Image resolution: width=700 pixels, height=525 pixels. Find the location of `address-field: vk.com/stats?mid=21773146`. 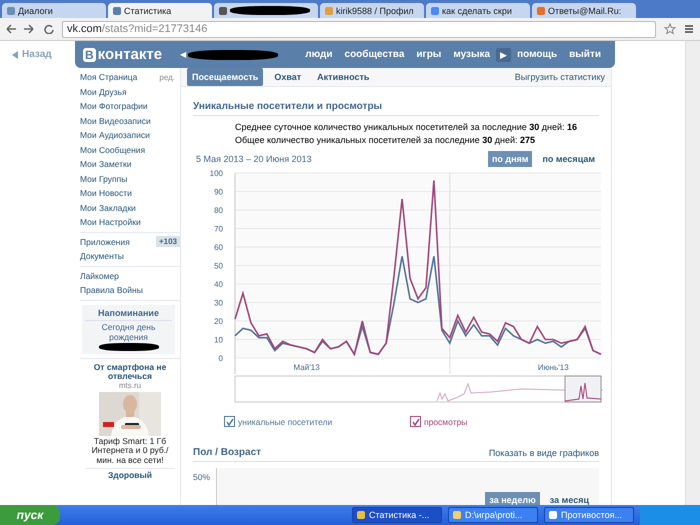

address-field: vk.com/stats?mid=21773146 is located at coordinates (359, 29).